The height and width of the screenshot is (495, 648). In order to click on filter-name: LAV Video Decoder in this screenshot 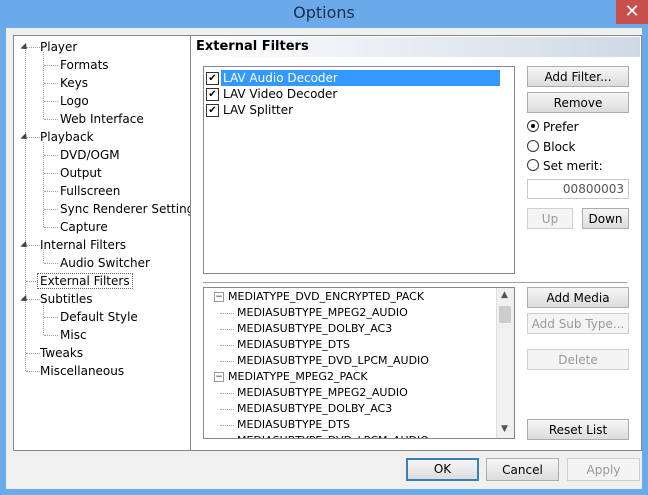, I will do `click(280, 94)`.